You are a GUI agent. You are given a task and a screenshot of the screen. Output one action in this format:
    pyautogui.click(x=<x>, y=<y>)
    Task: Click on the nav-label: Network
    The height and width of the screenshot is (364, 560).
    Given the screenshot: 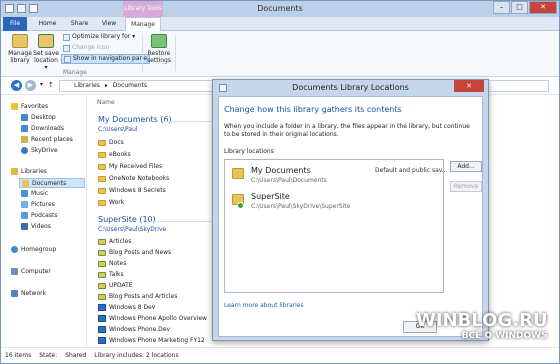 What is the action you would take?
    pyautogui.click(x=34, y=293)
    